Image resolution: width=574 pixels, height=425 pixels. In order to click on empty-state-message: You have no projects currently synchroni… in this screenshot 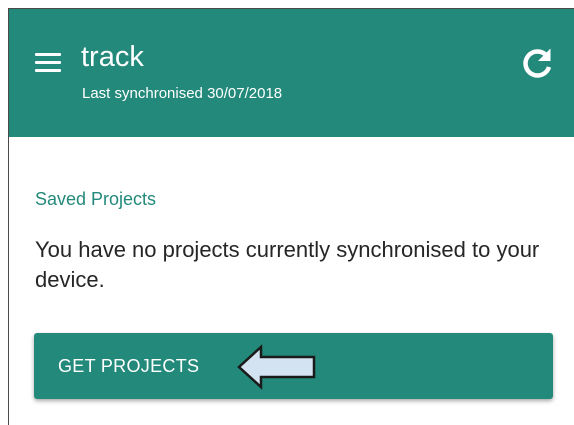, I will do `click(287, 264)`.